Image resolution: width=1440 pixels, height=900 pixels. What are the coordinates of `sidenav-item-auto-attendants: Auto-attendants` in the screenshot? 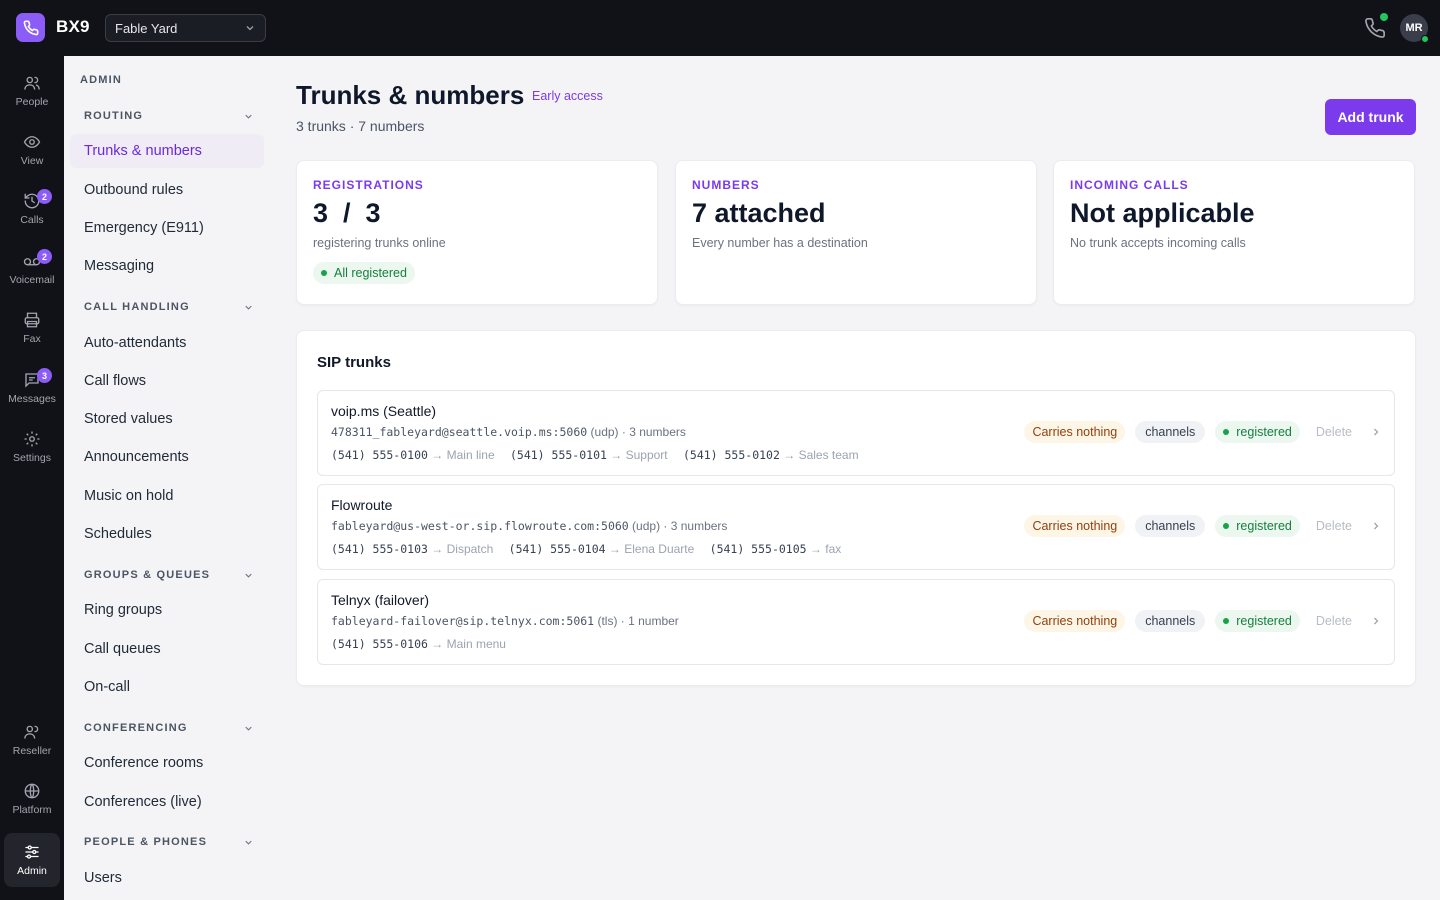 It's located at (167, 343).